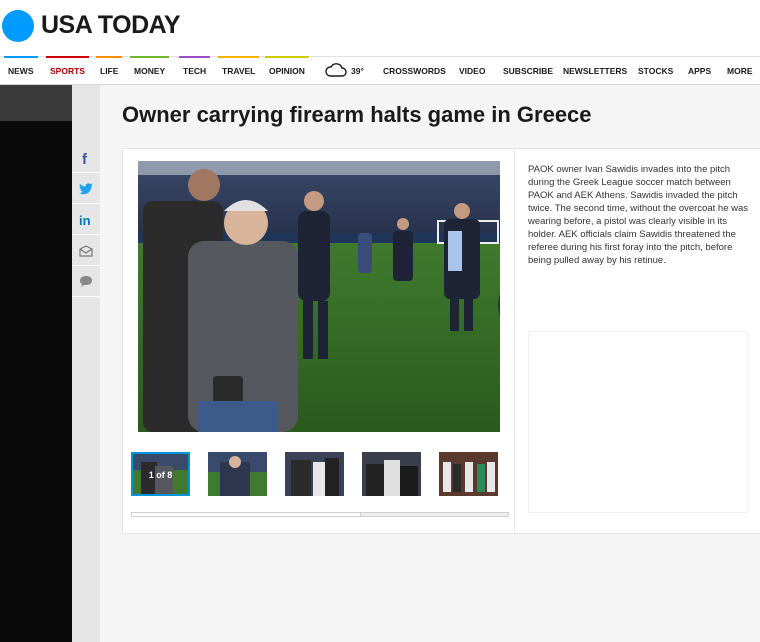 The width and height of the screenshot is (760, 642). What do you see at coordinates (638, 422) in the screenshot?
I see `ad-slot` at bounding box center [638, 422].